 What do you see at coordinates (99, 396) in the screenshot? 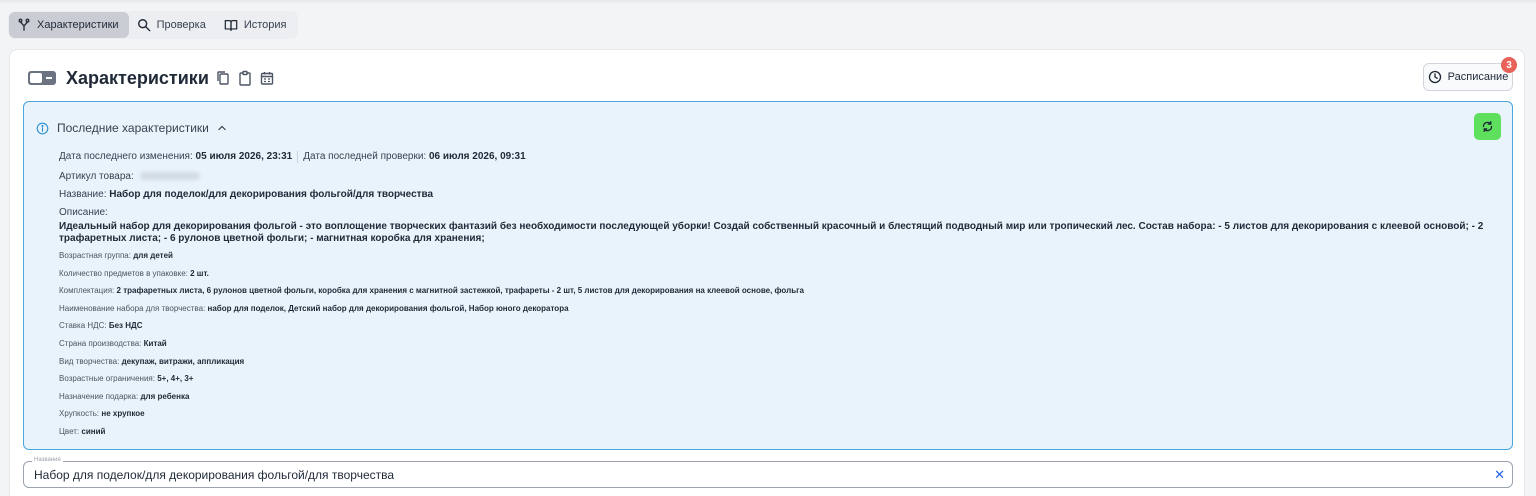
I see `attribute-label: Назначение подарка:` at bounding box center [99, 396].